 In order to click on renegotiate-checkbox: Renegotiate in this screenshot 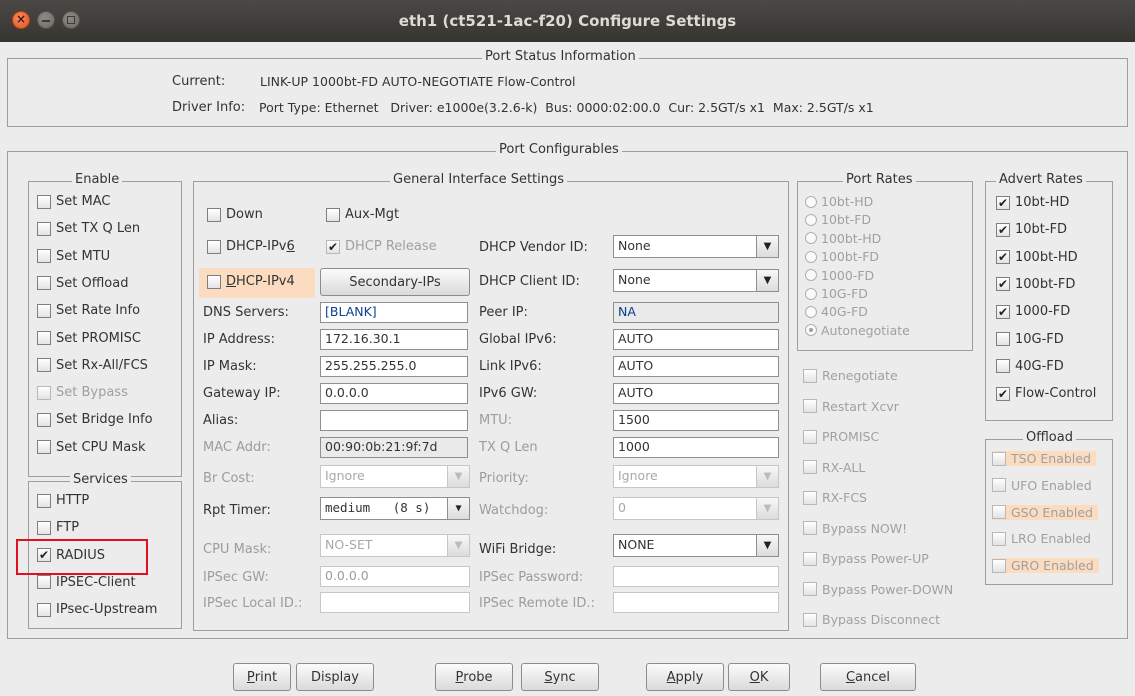, I will do `click(850, 375)`.